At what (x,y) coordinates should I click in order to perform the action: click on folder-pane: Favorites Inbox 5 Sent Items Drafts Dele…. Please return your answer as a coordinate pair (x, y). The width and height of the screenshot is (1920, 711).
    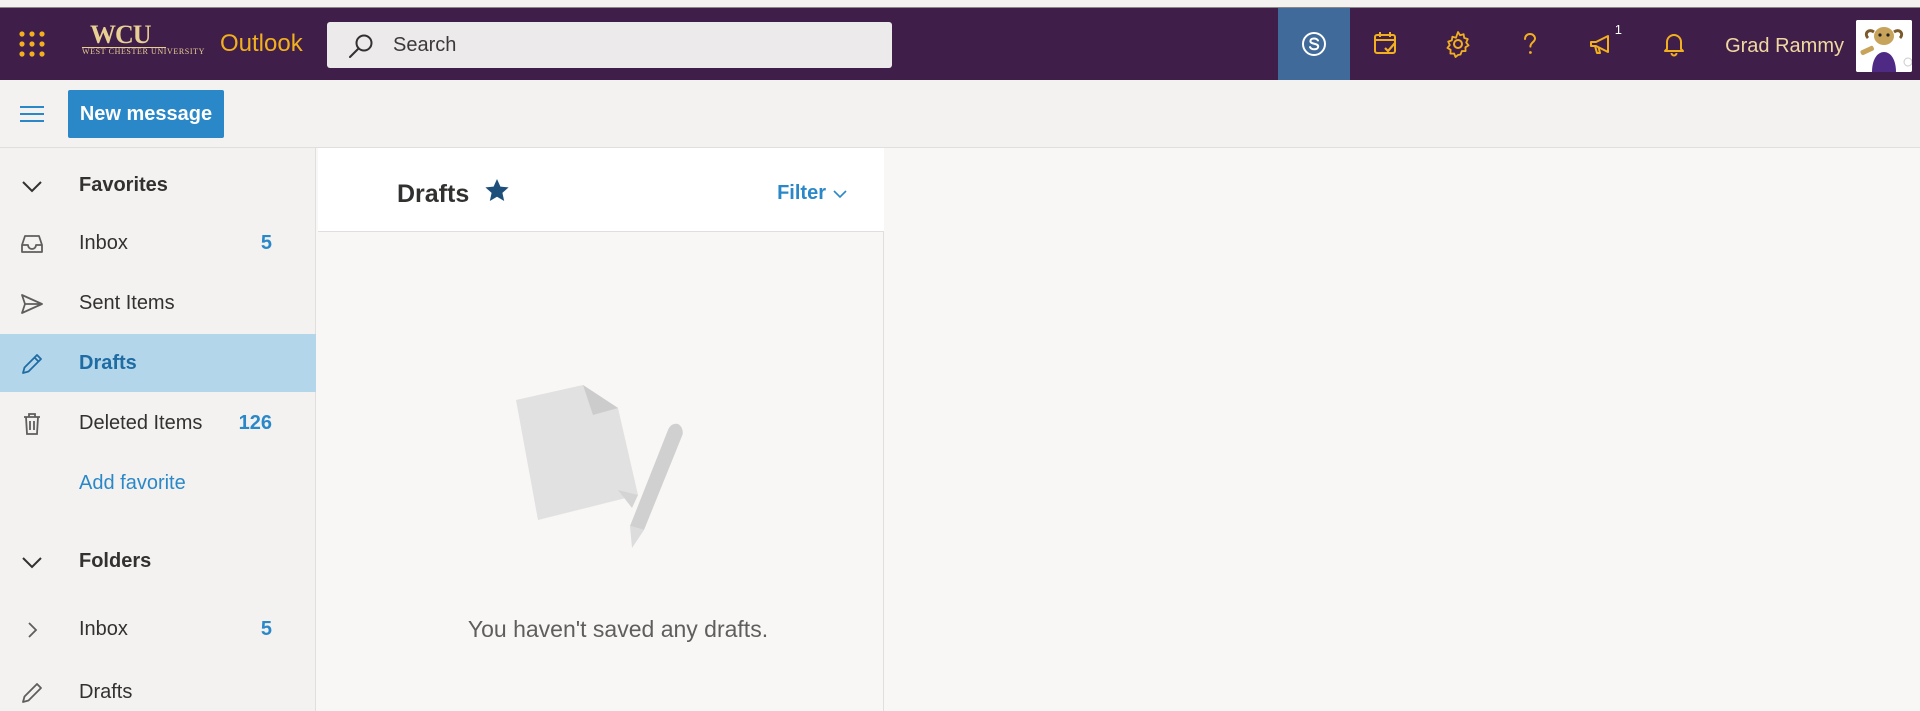
    Looking at the image, I should click on (158, 429).